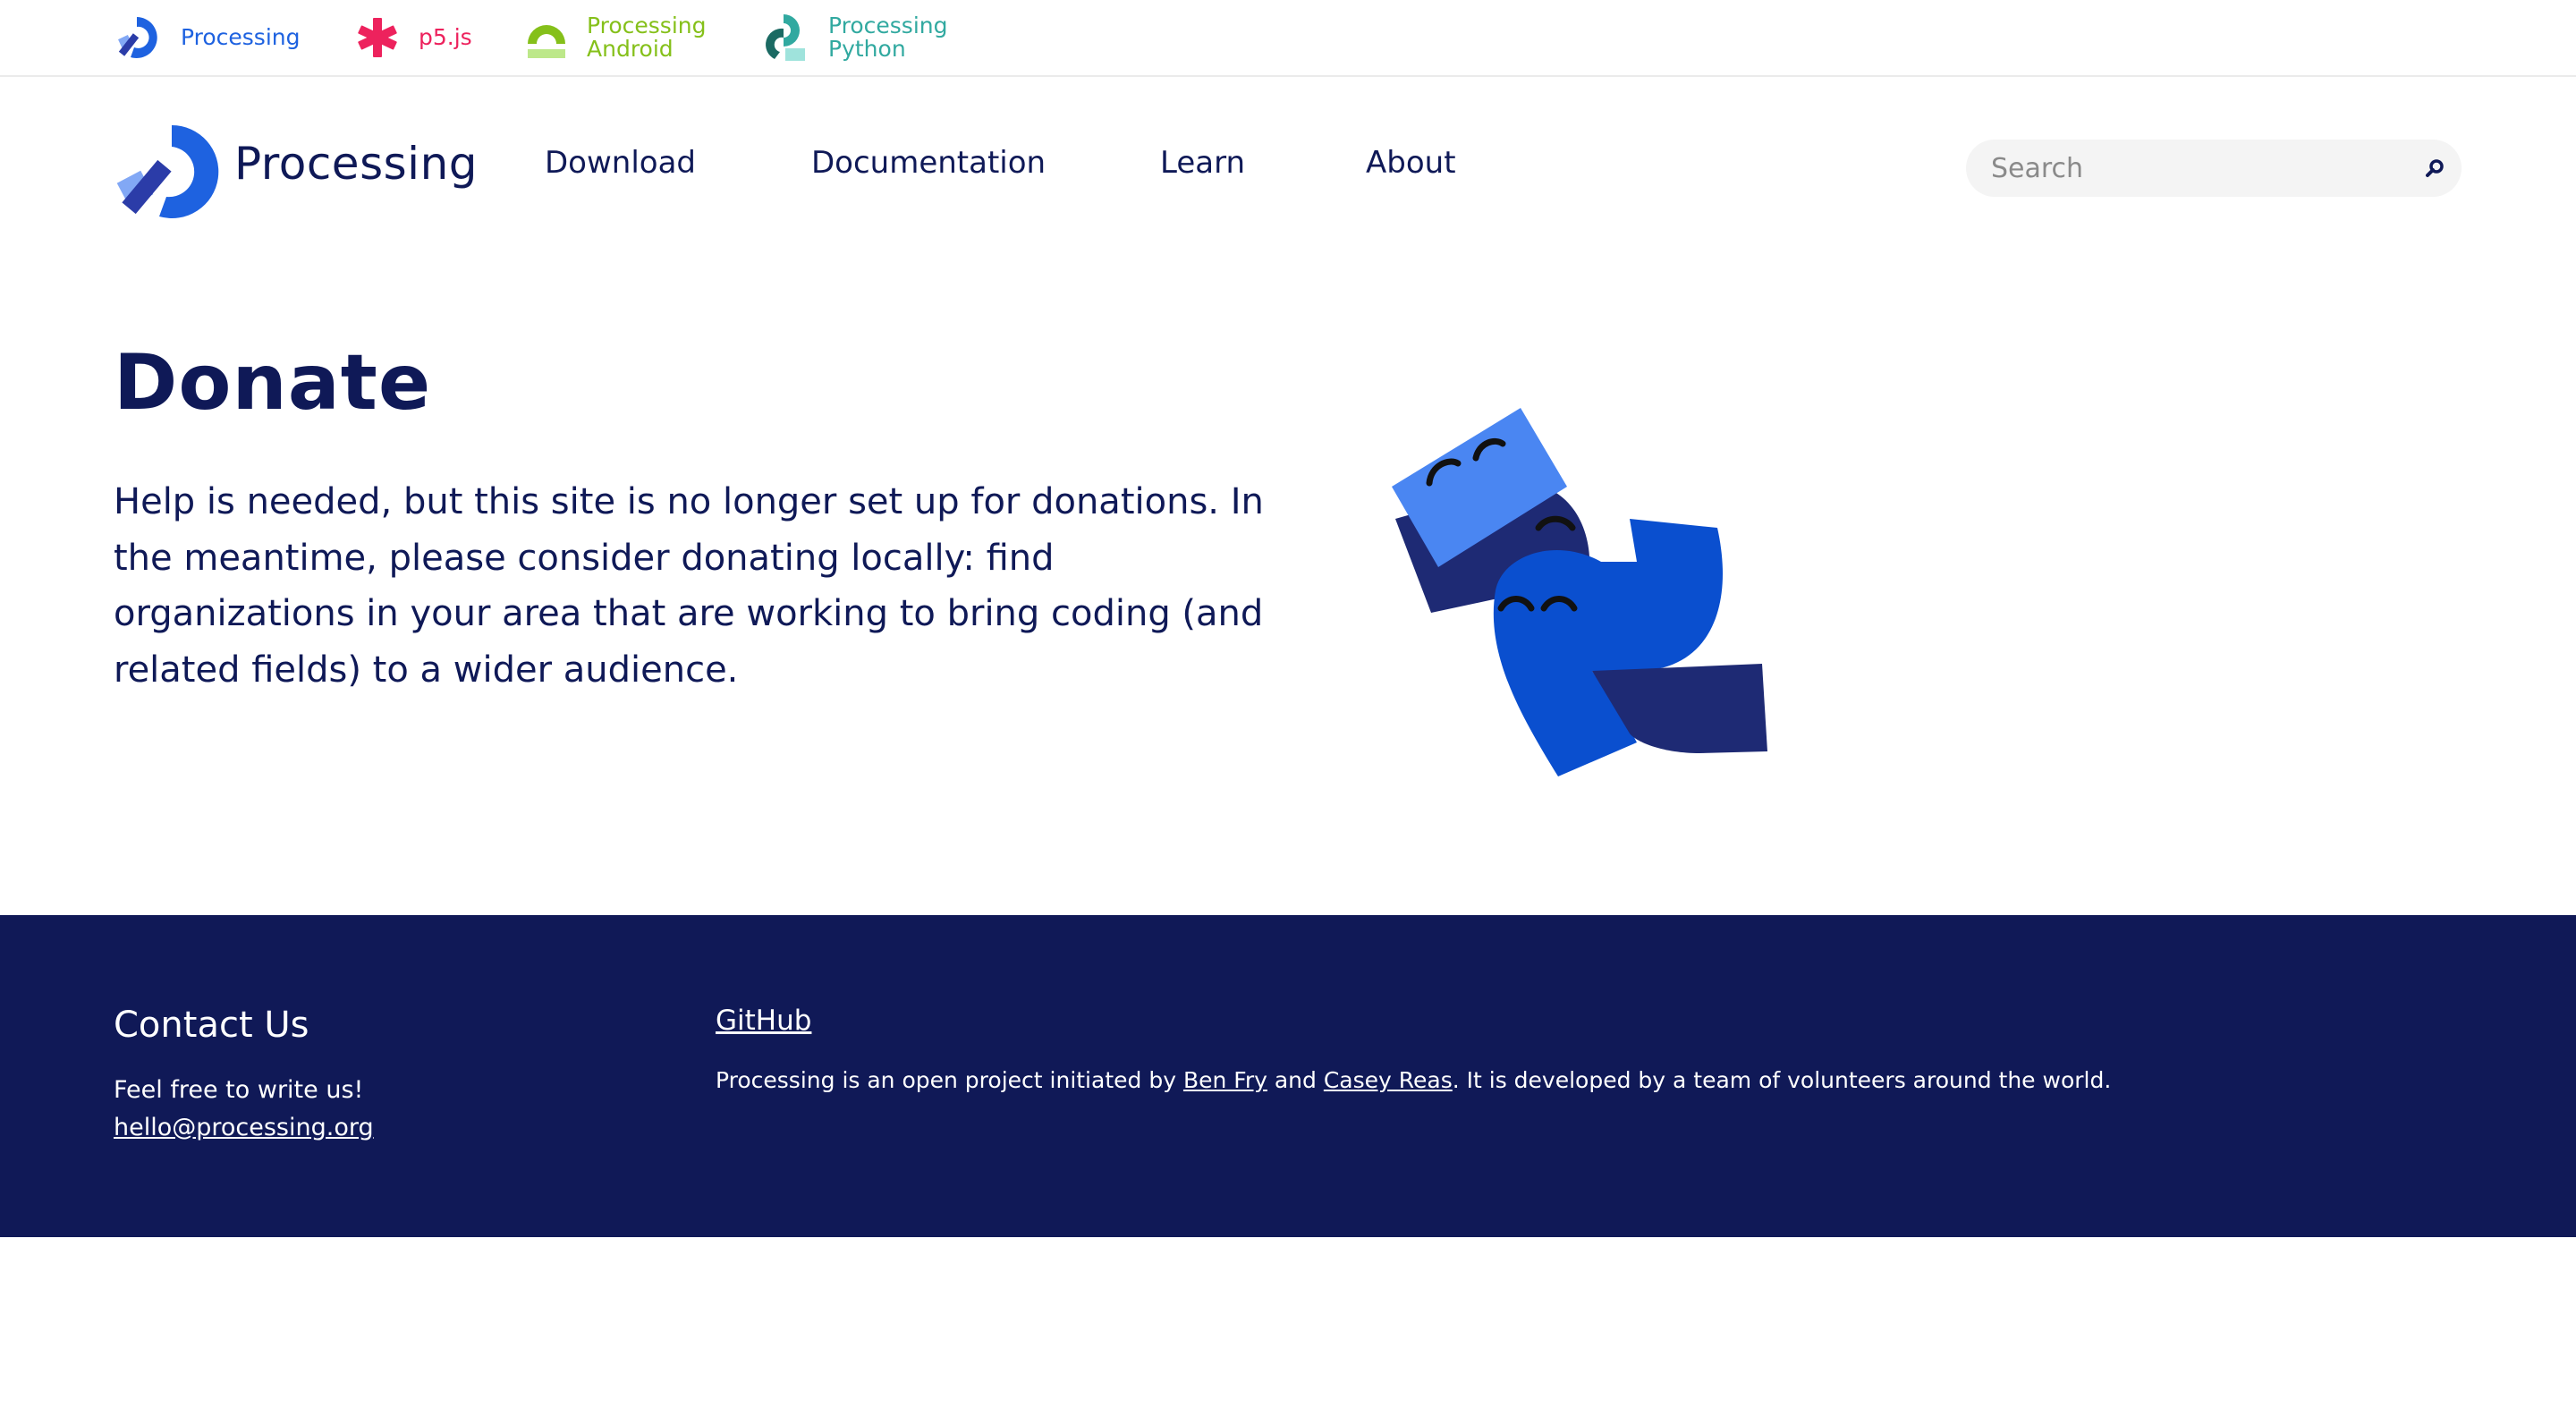  I want to click on search-icon, so click(2435, 168).